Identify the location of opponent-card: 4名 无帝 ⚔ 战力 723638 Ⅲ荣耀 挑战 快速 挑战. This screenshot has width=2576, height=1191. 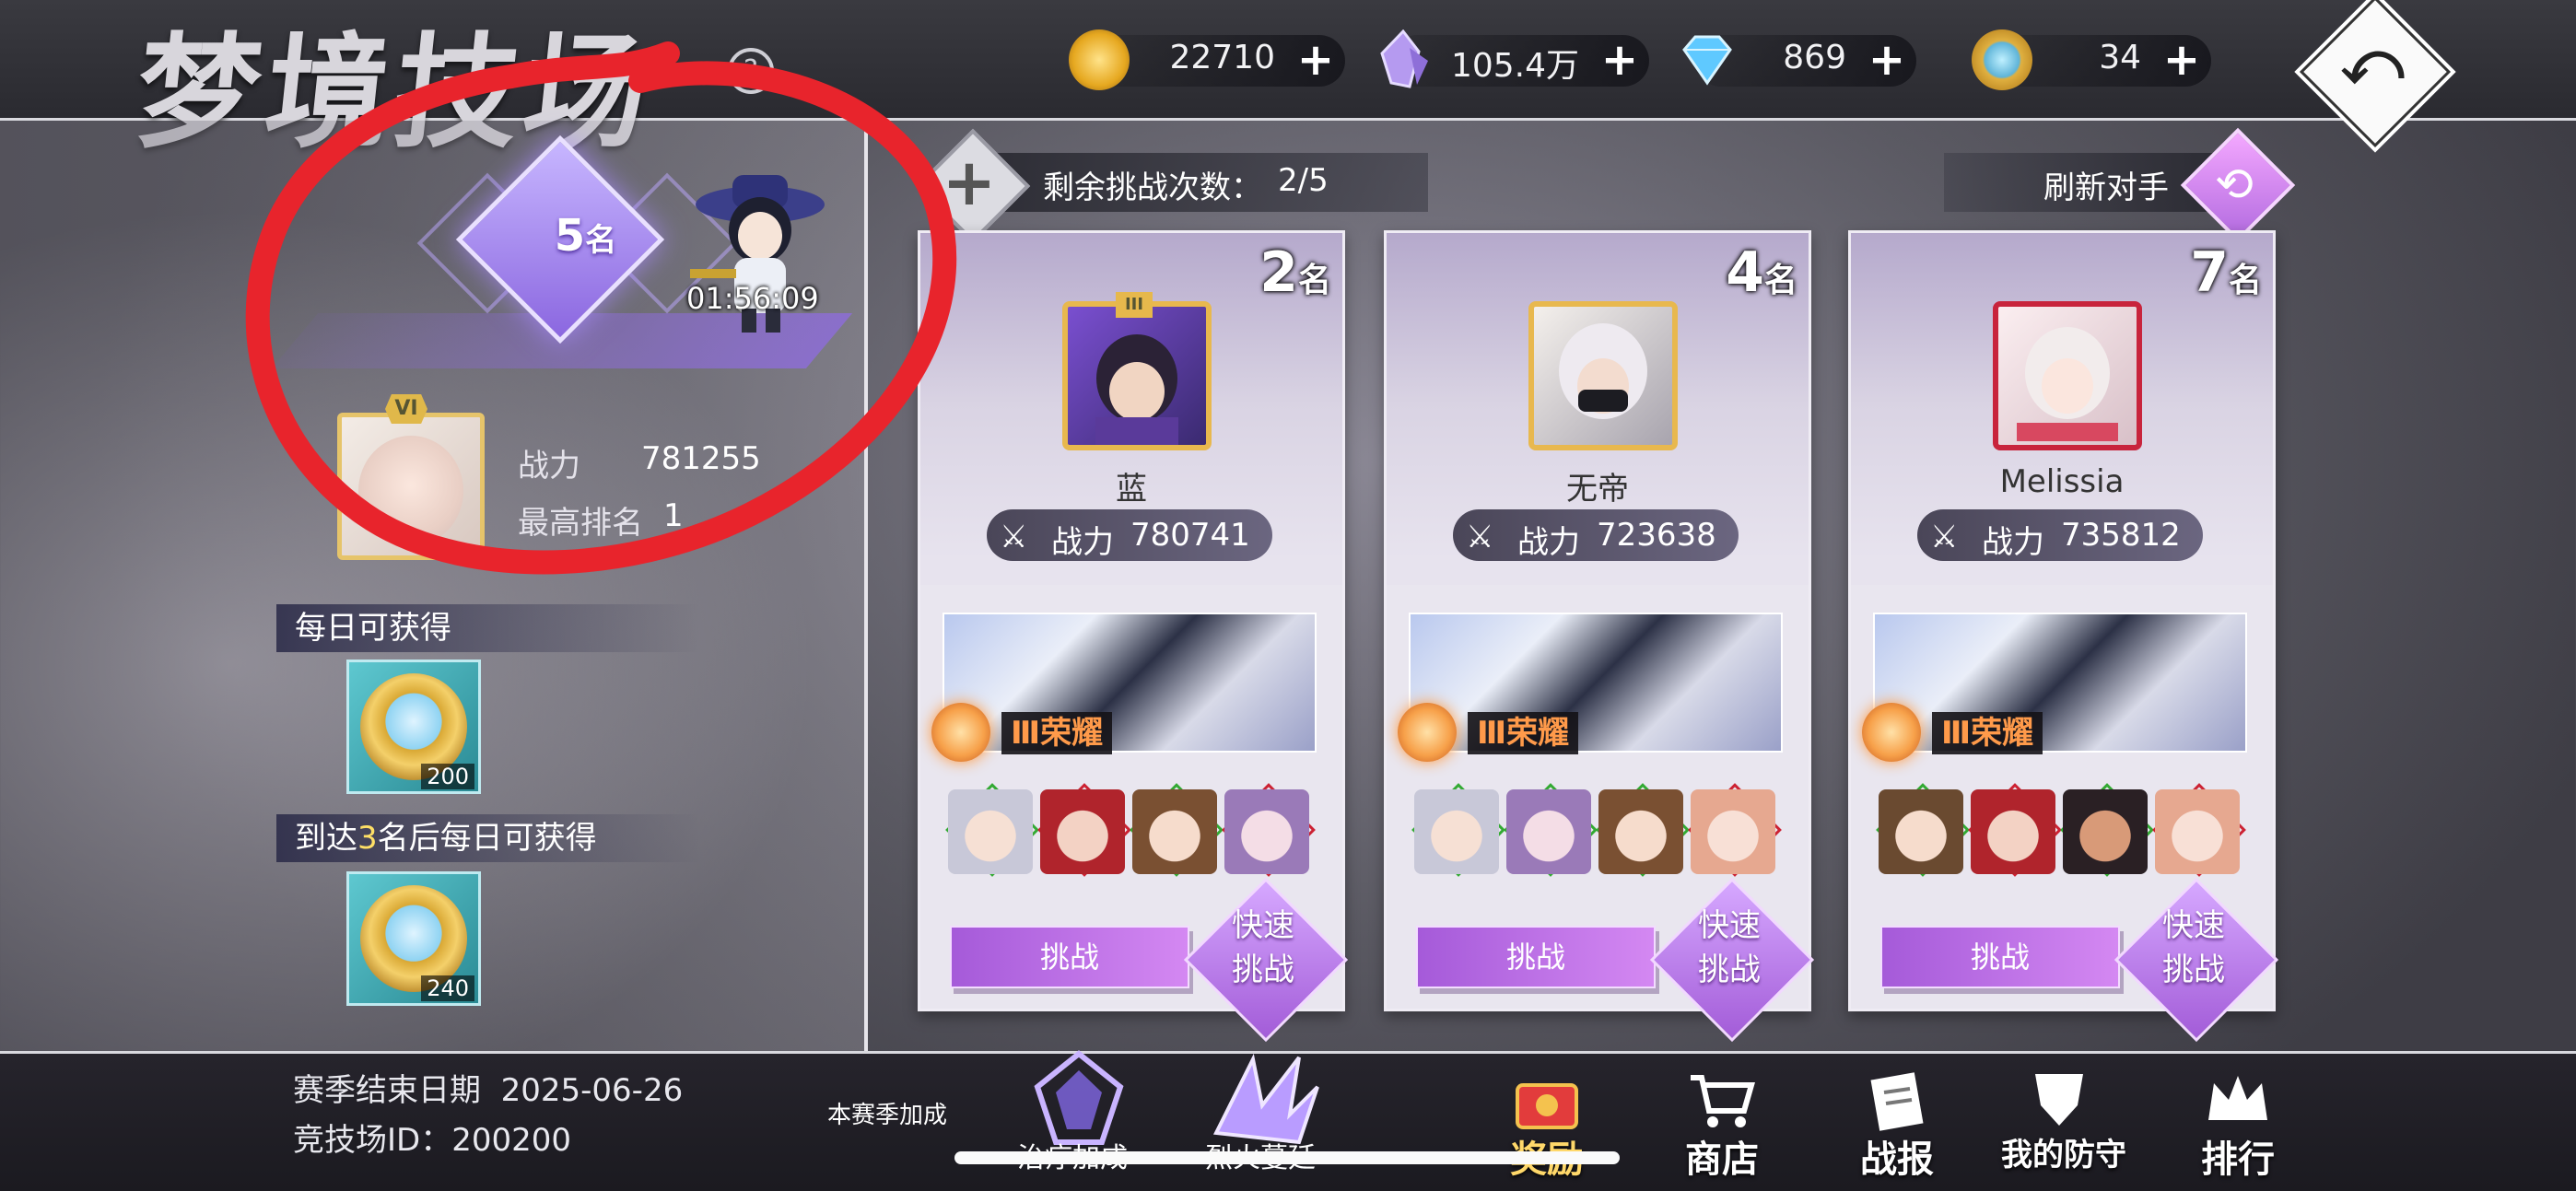
(1599, 636).